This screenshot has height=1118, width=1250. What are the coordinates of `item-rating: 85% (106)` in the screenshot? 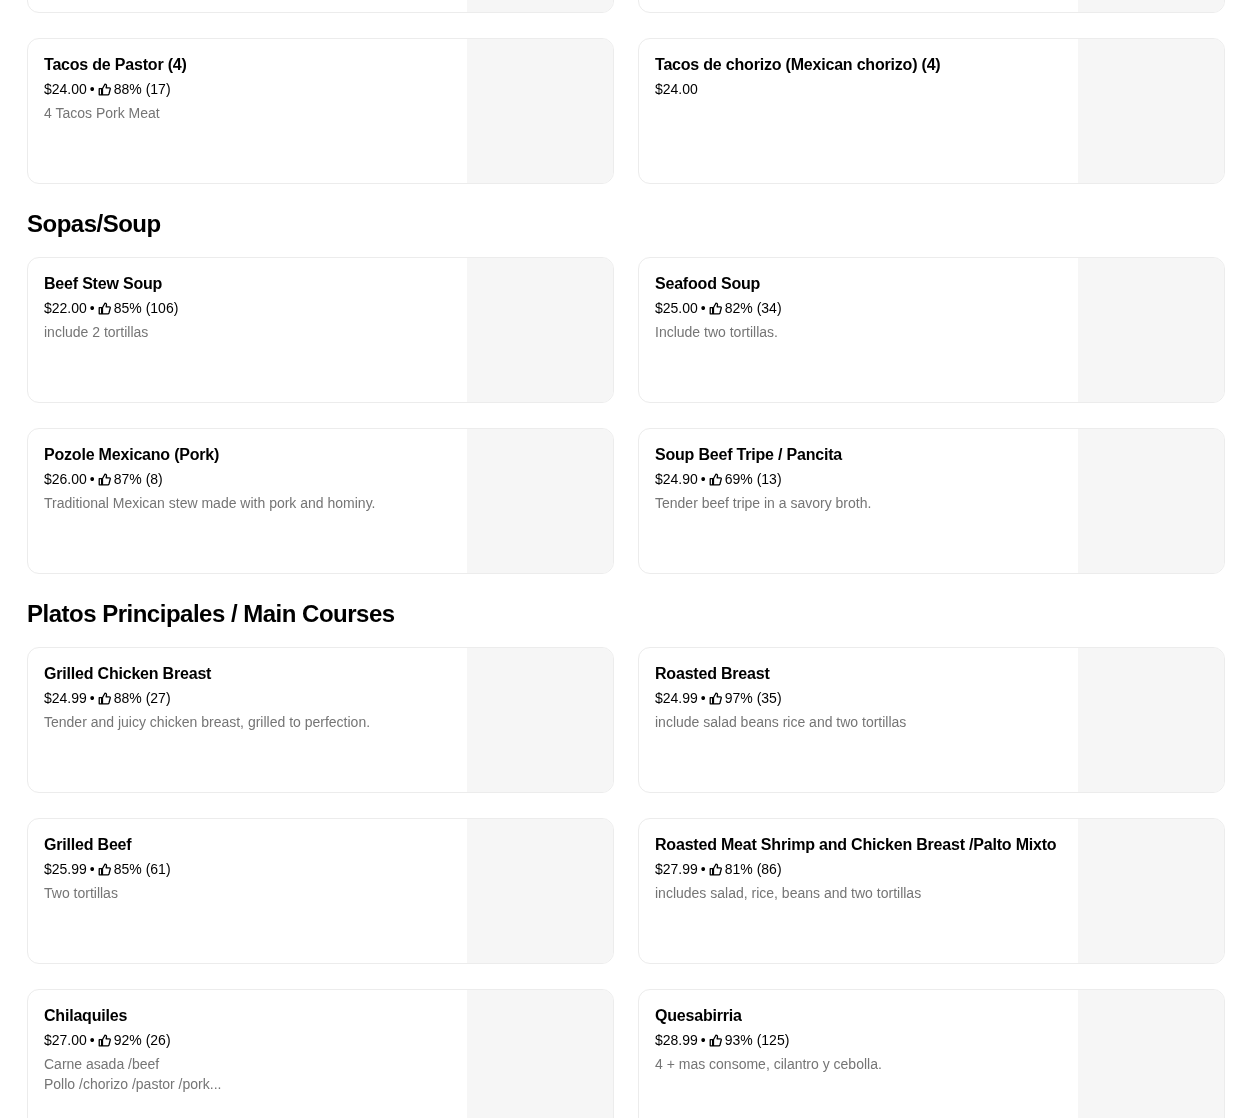 It's located at (146, 308).